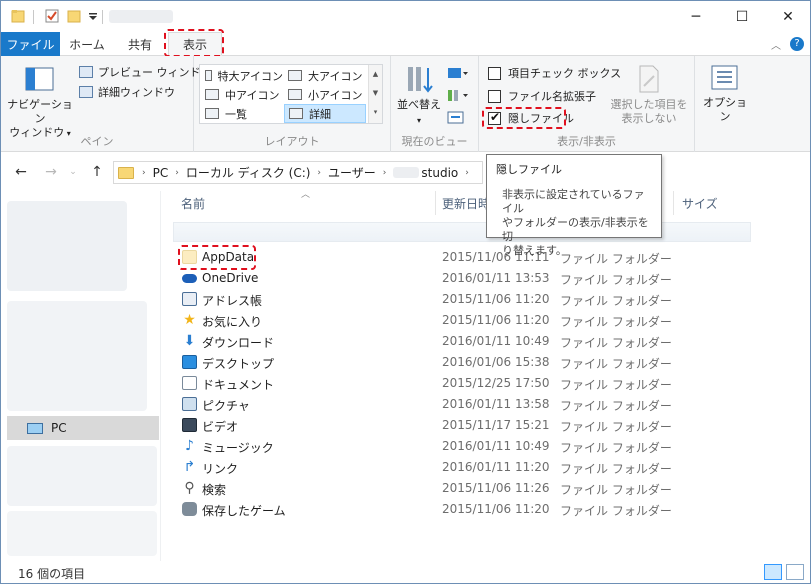 The image size is (811, 584). Describe the element at coordinates (712, 203) in the screenshot. I see `column-header-size: サイズ` at that location.